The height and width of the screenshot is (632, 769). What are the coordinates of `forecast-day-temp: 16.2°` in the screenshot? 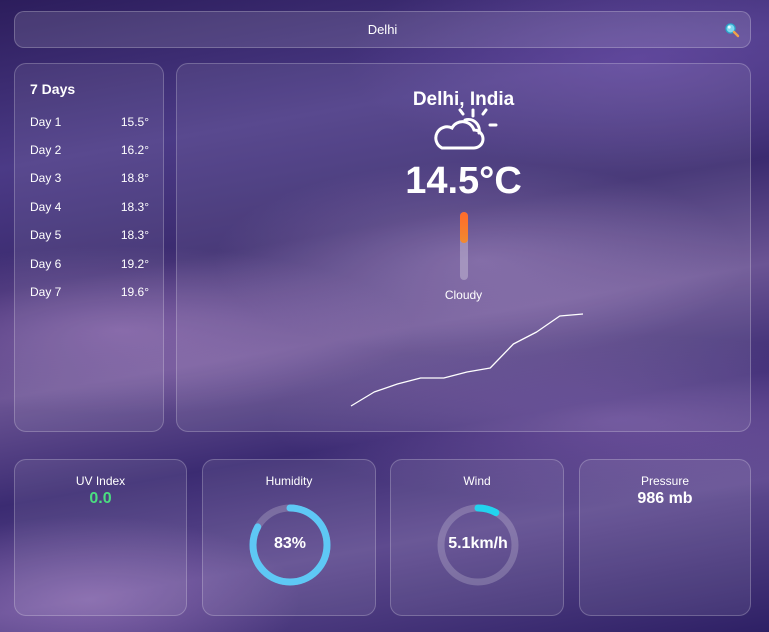 It's located at (134, 150).